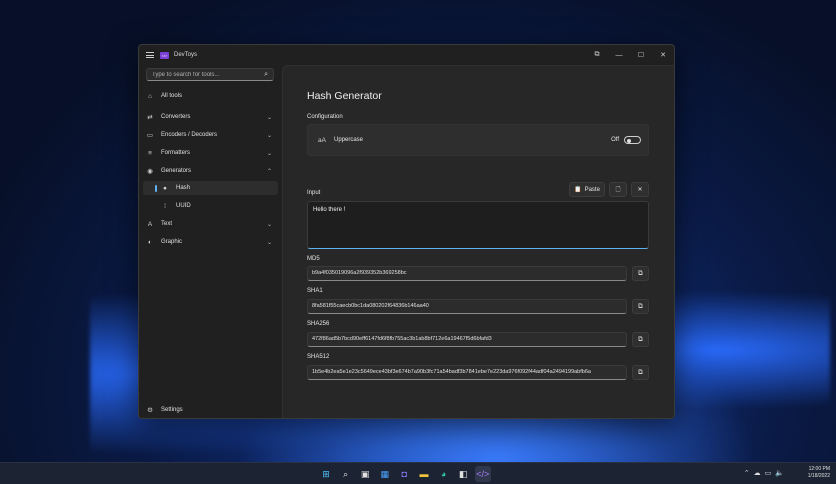 This screenshot has width=836, height=484. Describe the element at coordinates (150, 242) in the screenshot. I see `graphic-icon: ◐` at that location.